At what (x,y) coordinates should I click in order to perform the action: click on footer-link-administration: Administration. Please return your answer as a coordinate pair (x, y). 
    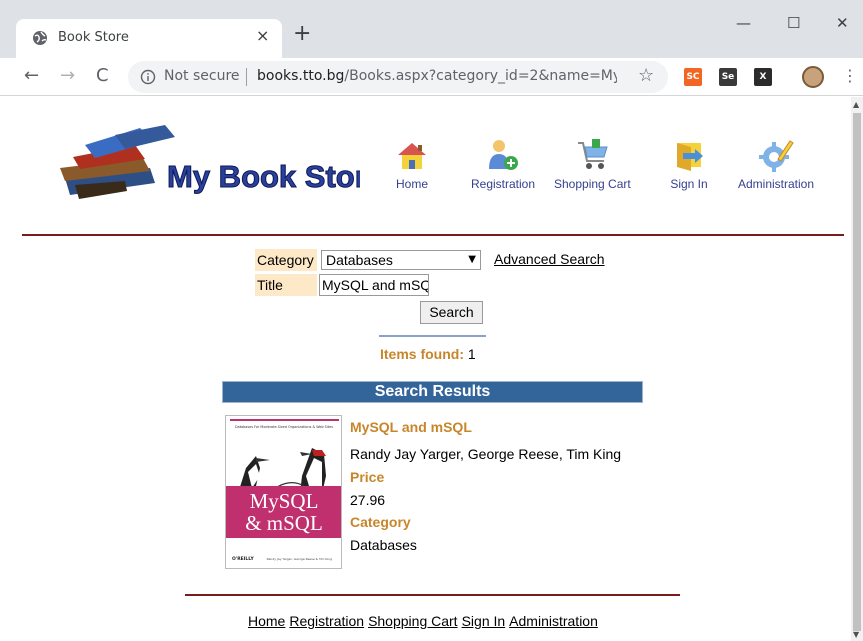
    Looking at the image, I should click on (553, 621).